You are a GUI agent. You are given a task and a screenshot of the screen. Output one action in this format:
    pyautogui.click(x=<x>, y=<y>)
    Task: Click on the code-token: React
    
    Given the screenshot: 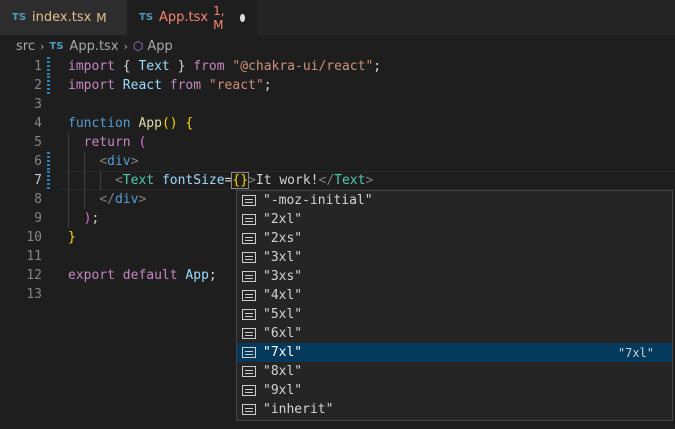 What is the action you would take?
    pyautogui.click(x=142, y=85)
    